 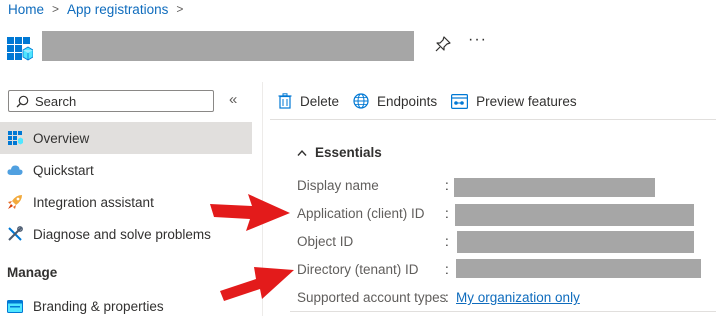 What do you see at coordinates (15, 202) in the screenshot?
I see `rocket-icon` at bounding box center [15, 202].